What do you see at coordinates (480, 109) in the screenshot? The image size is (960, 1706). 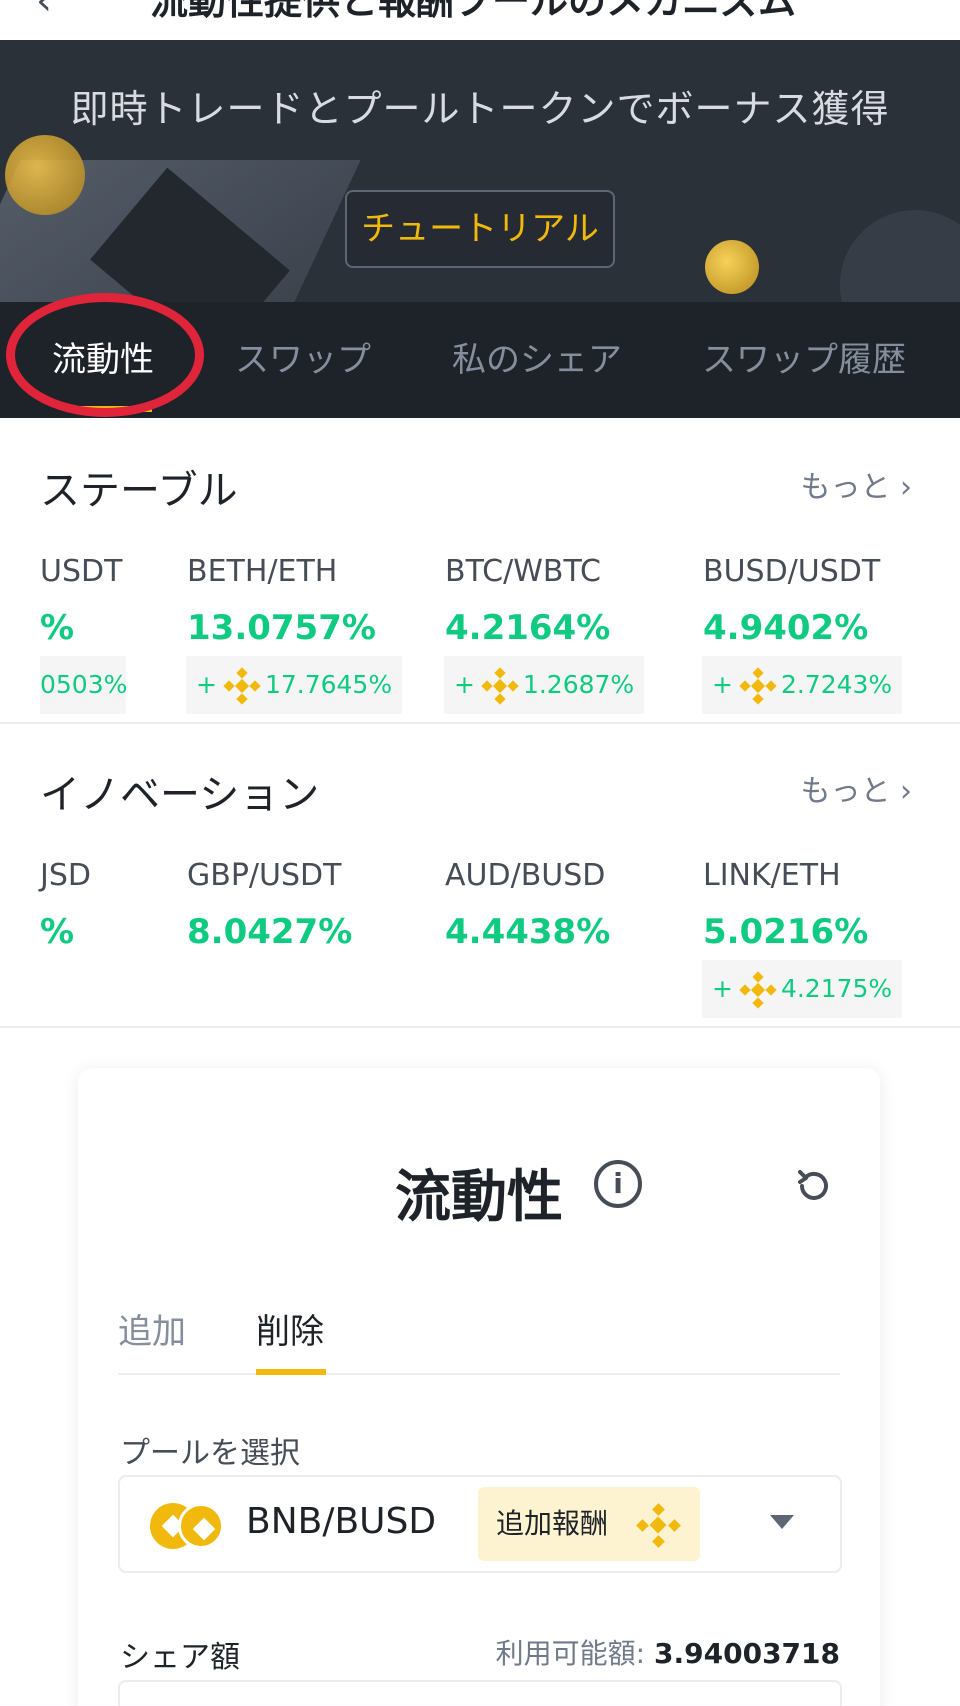 I see `banner-slogan: 即時トレードとプールトークンでボーナス獲得` at bounding box center [480, 109].